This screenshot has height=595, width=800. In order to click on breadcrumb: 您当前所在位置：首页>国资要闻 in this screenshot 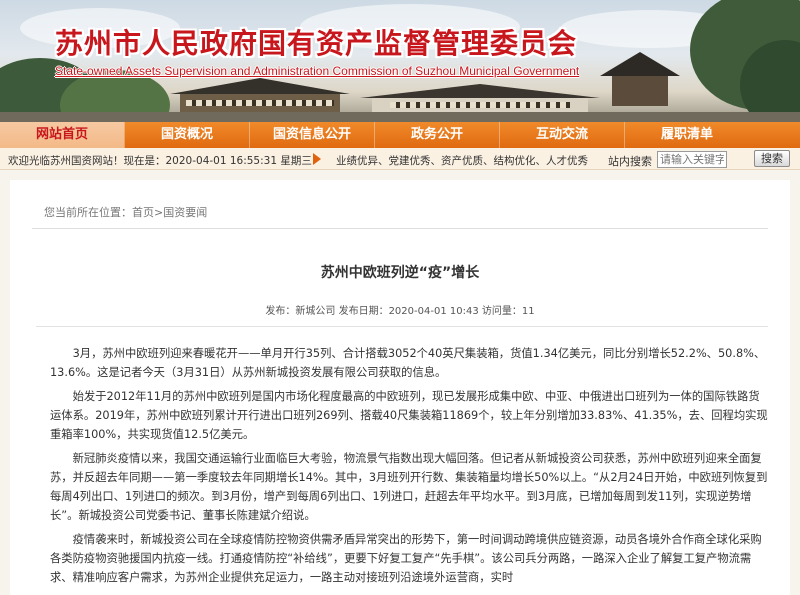, I will do `click(125, 212)`.